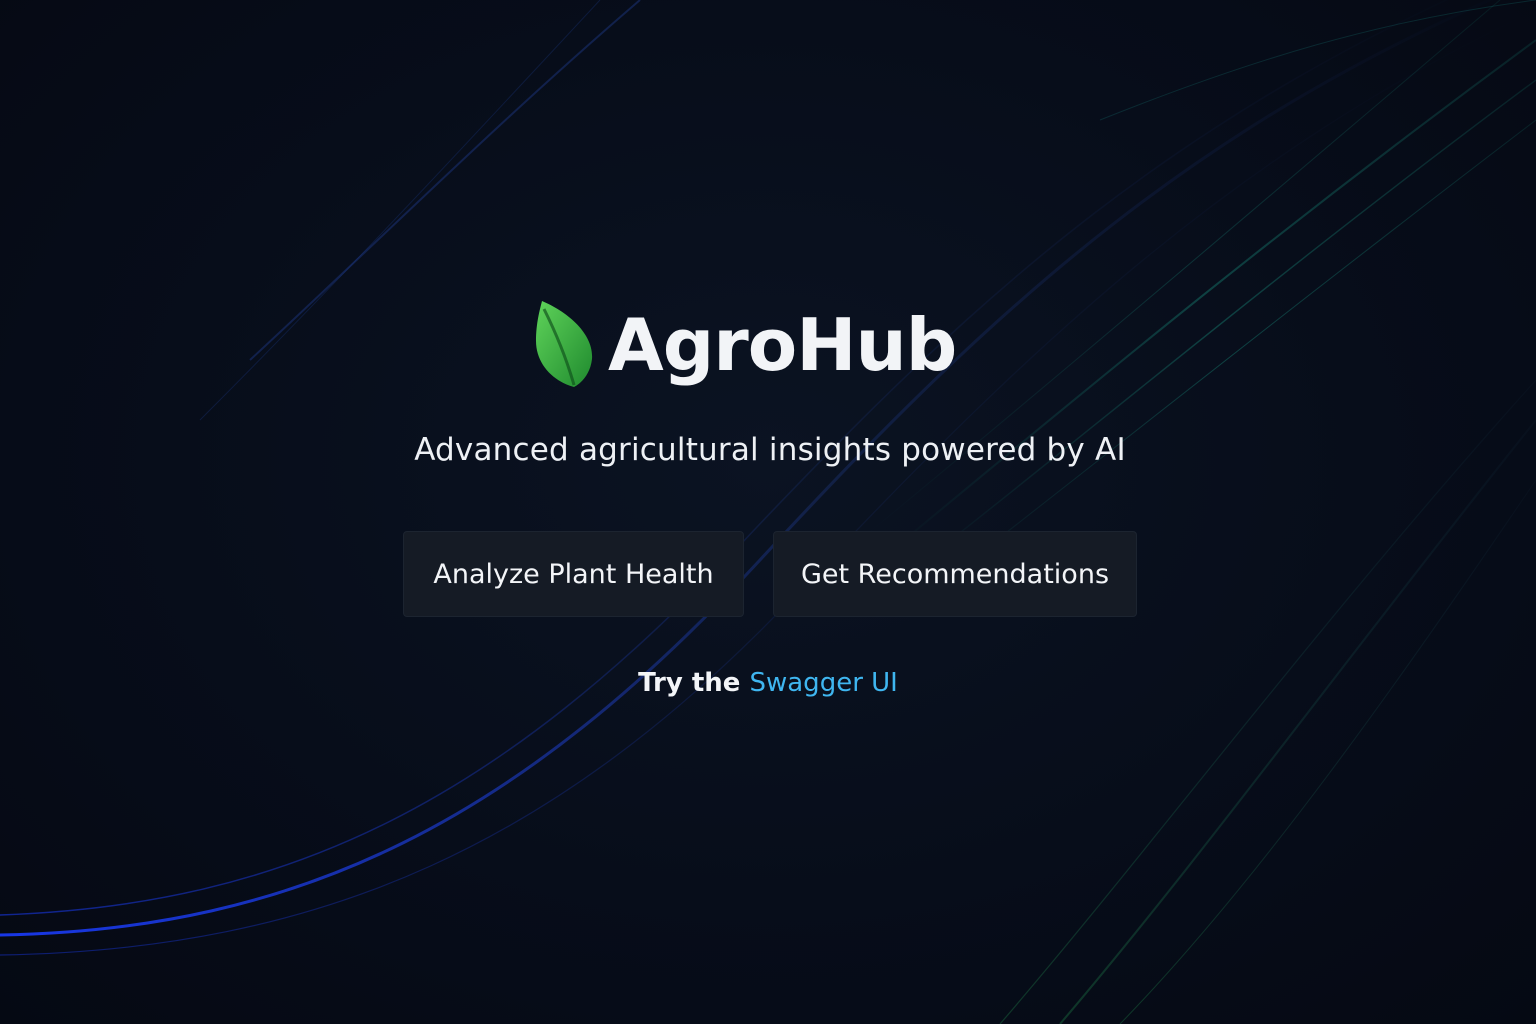  What do you see at coordinates (564, 344) in the screenshot?
I see `leaf-icon` at bounding box center [564, 344].